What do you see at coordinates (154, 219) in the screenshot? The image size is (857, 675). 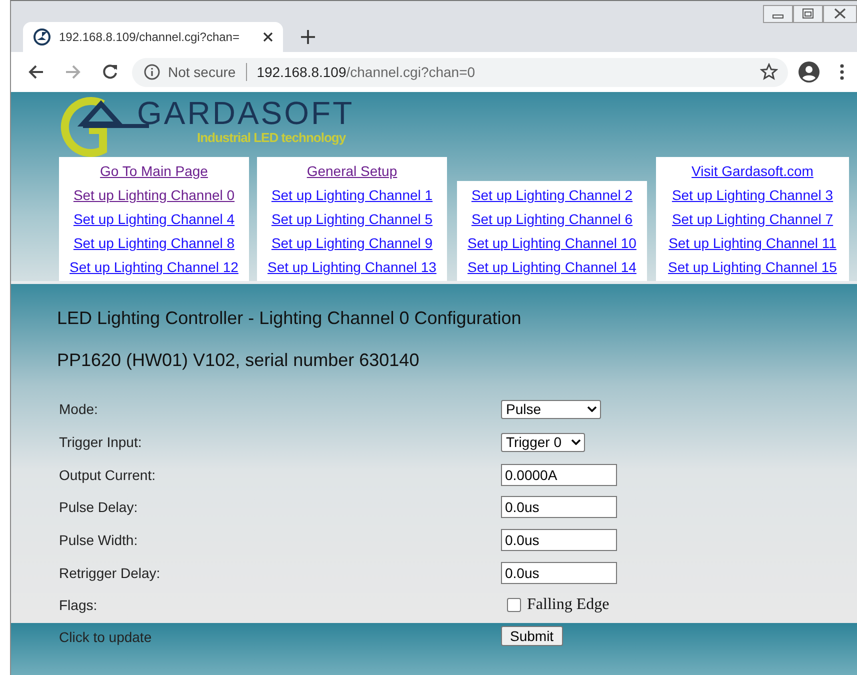 I see `nav-link: Set up Lighting Channel 4` at bounding box center [154, 219].